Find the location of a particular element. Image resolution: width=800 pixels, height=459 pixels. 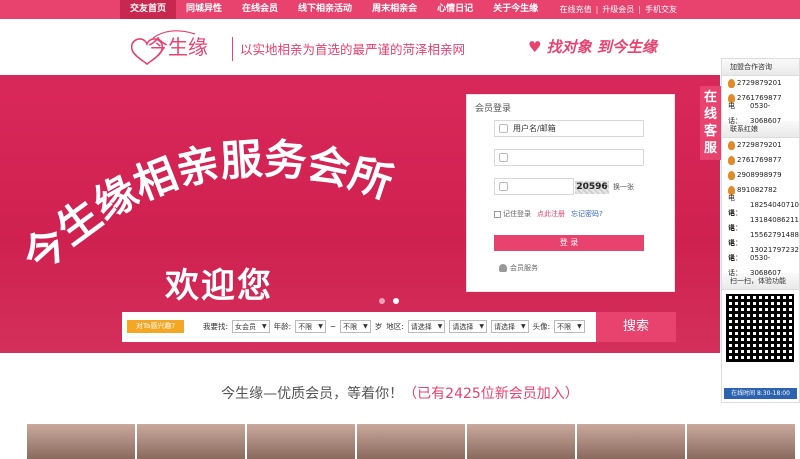

carousel-dots is located at coordinates (389, 301).